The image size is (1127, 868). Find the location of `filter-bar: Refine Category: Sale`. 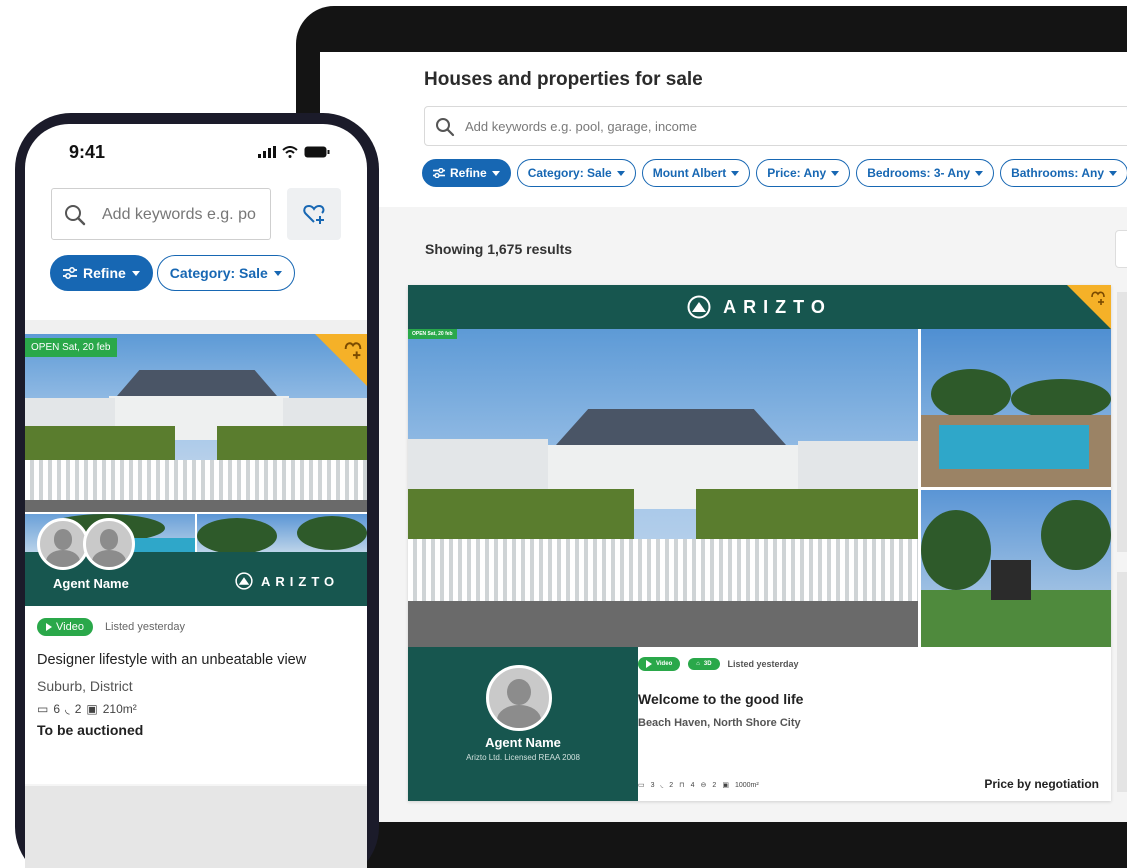

filter-bar: Refine Category: Sale is located at coordinates (172, 273).